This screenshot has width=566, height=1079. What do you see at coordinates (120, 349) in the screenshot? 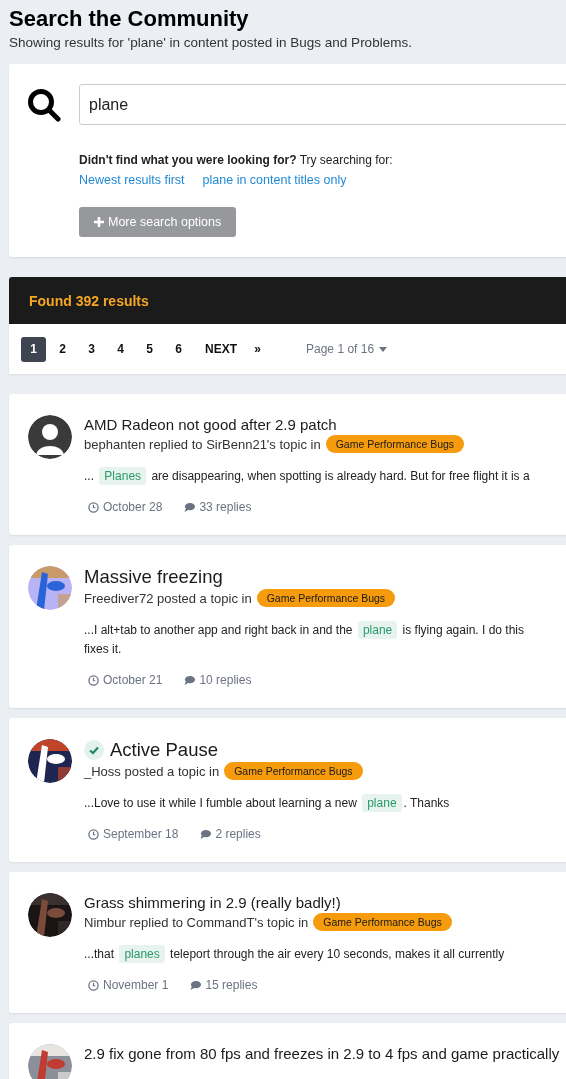
I see `page-button: 4` at bounding box center [120, 349].